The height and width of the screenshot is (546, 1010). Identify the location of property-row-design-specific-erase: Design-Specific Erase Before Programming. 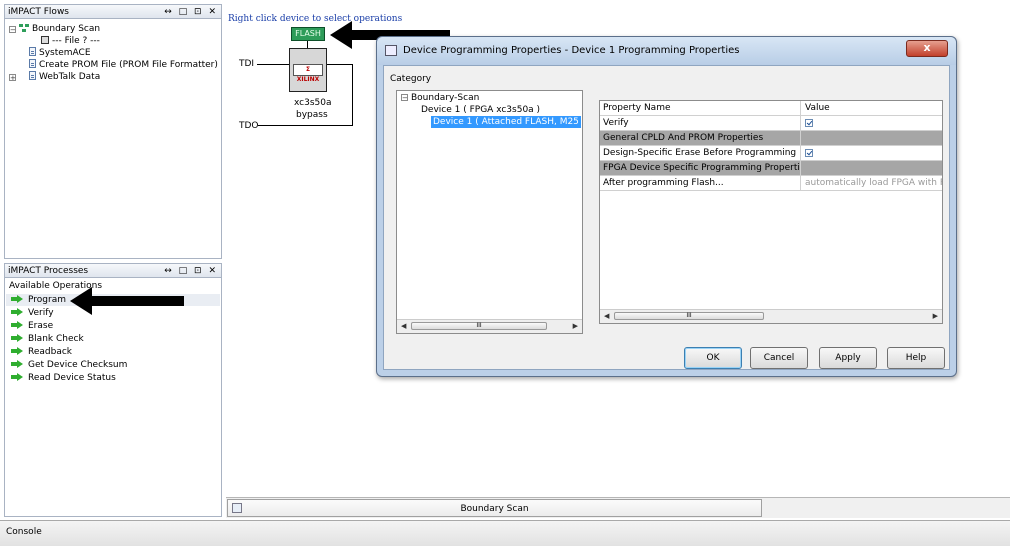
(771, 153).